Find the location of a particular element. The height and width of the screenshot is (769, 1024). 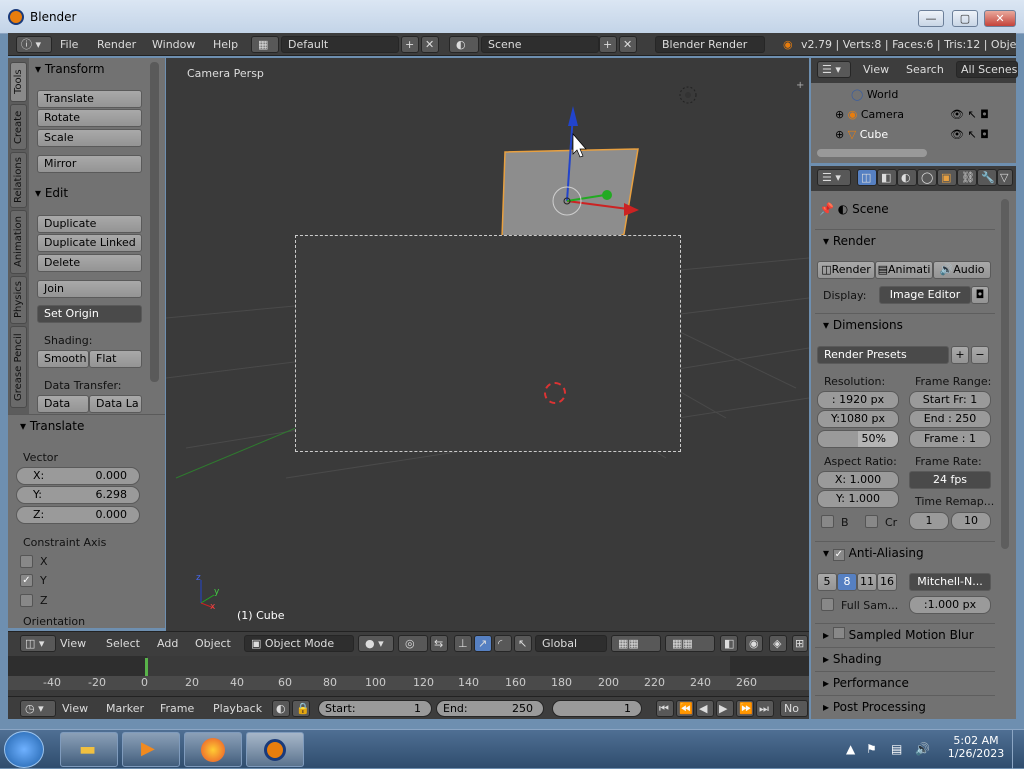

layout-field: Default is located at coordinates (340, 44).